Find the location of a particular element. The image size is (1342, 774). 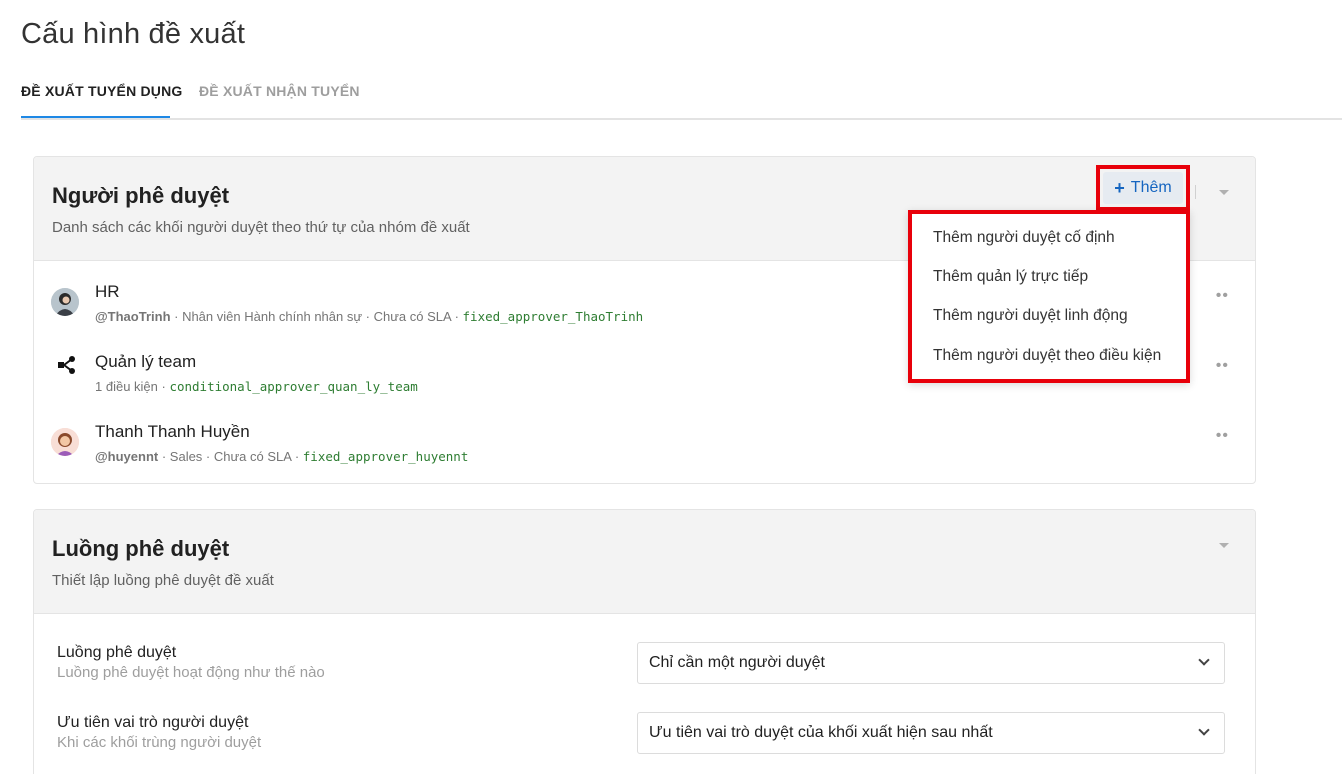

setting-label: Ưu tiên vai trò người duyệt is located at coordinates (153, 722).